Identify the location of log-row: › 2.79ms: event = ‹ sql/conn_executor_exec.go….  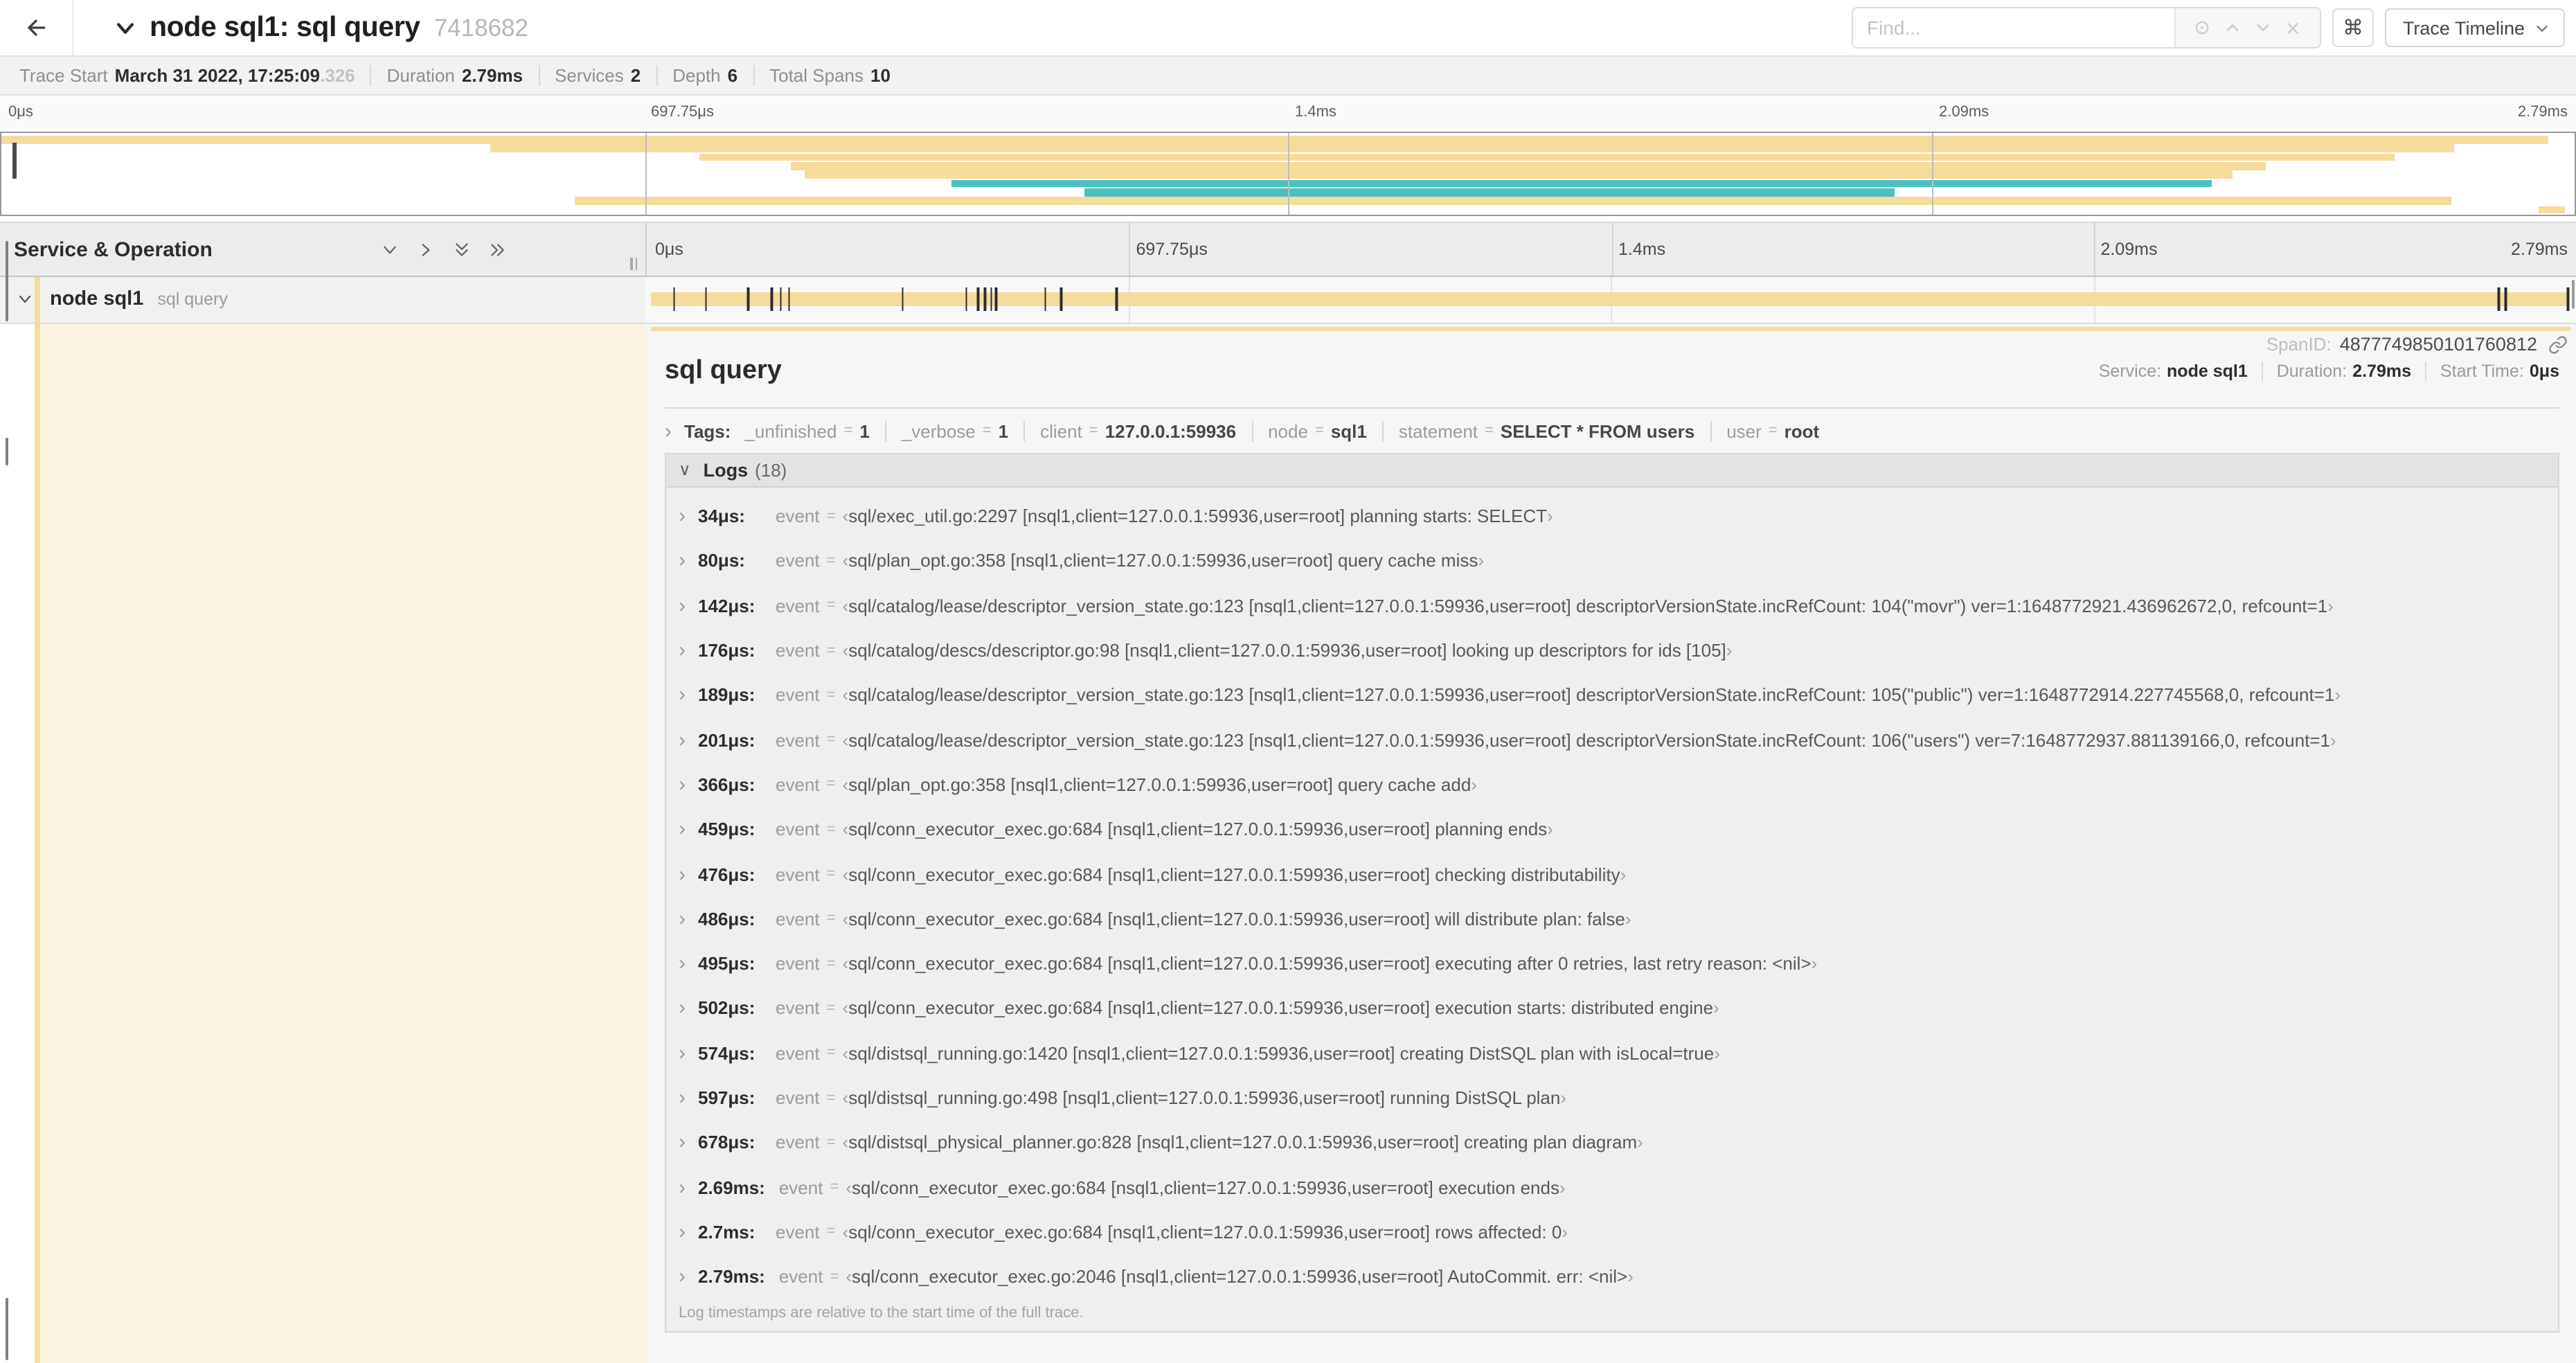
(1612, 1276).